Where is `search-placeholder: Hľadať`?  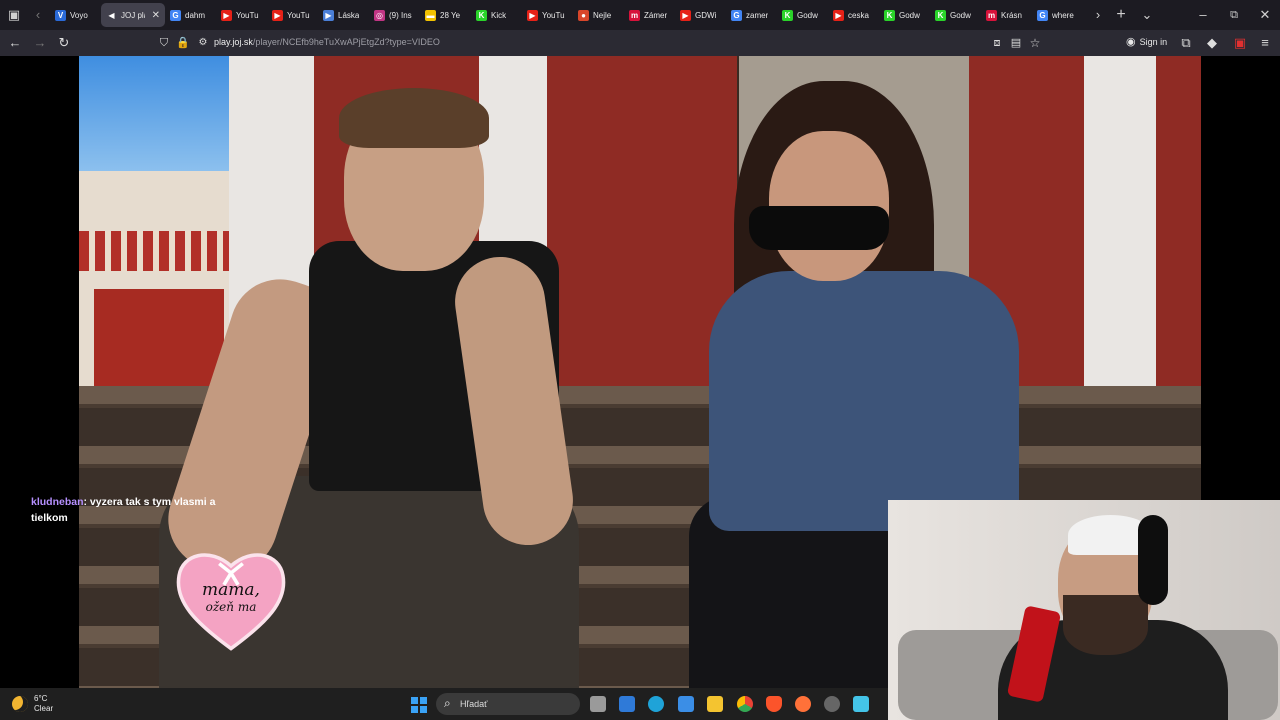
search-placeholder: Hľadať is located at coordinates (474, 704).